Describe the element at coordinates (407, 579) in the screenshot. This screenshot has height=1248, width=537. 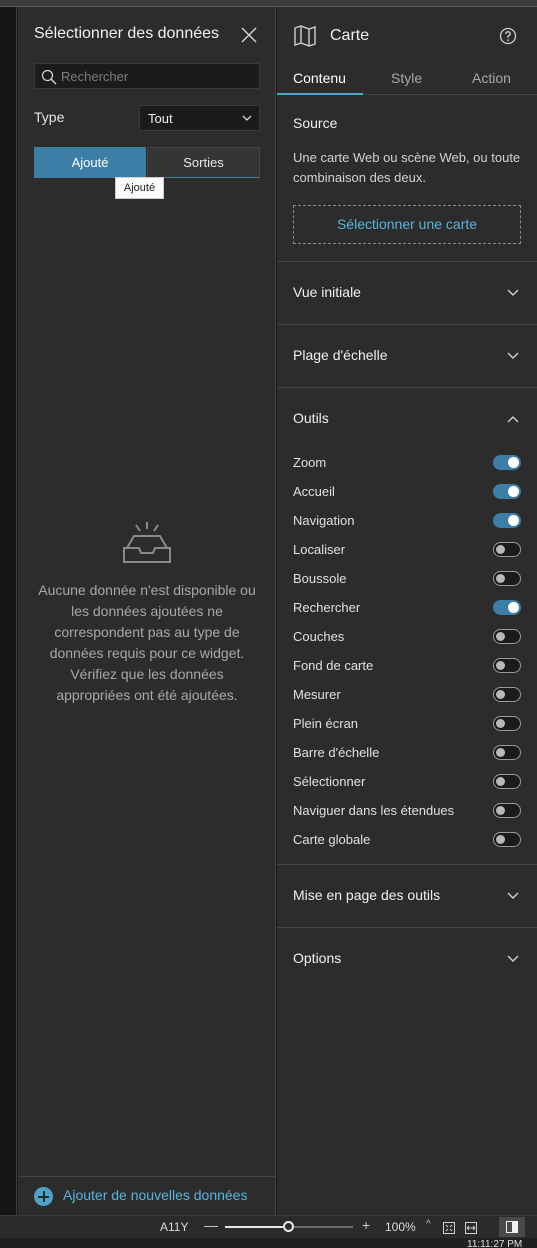
I see `tool-row: Boussole` at that location.